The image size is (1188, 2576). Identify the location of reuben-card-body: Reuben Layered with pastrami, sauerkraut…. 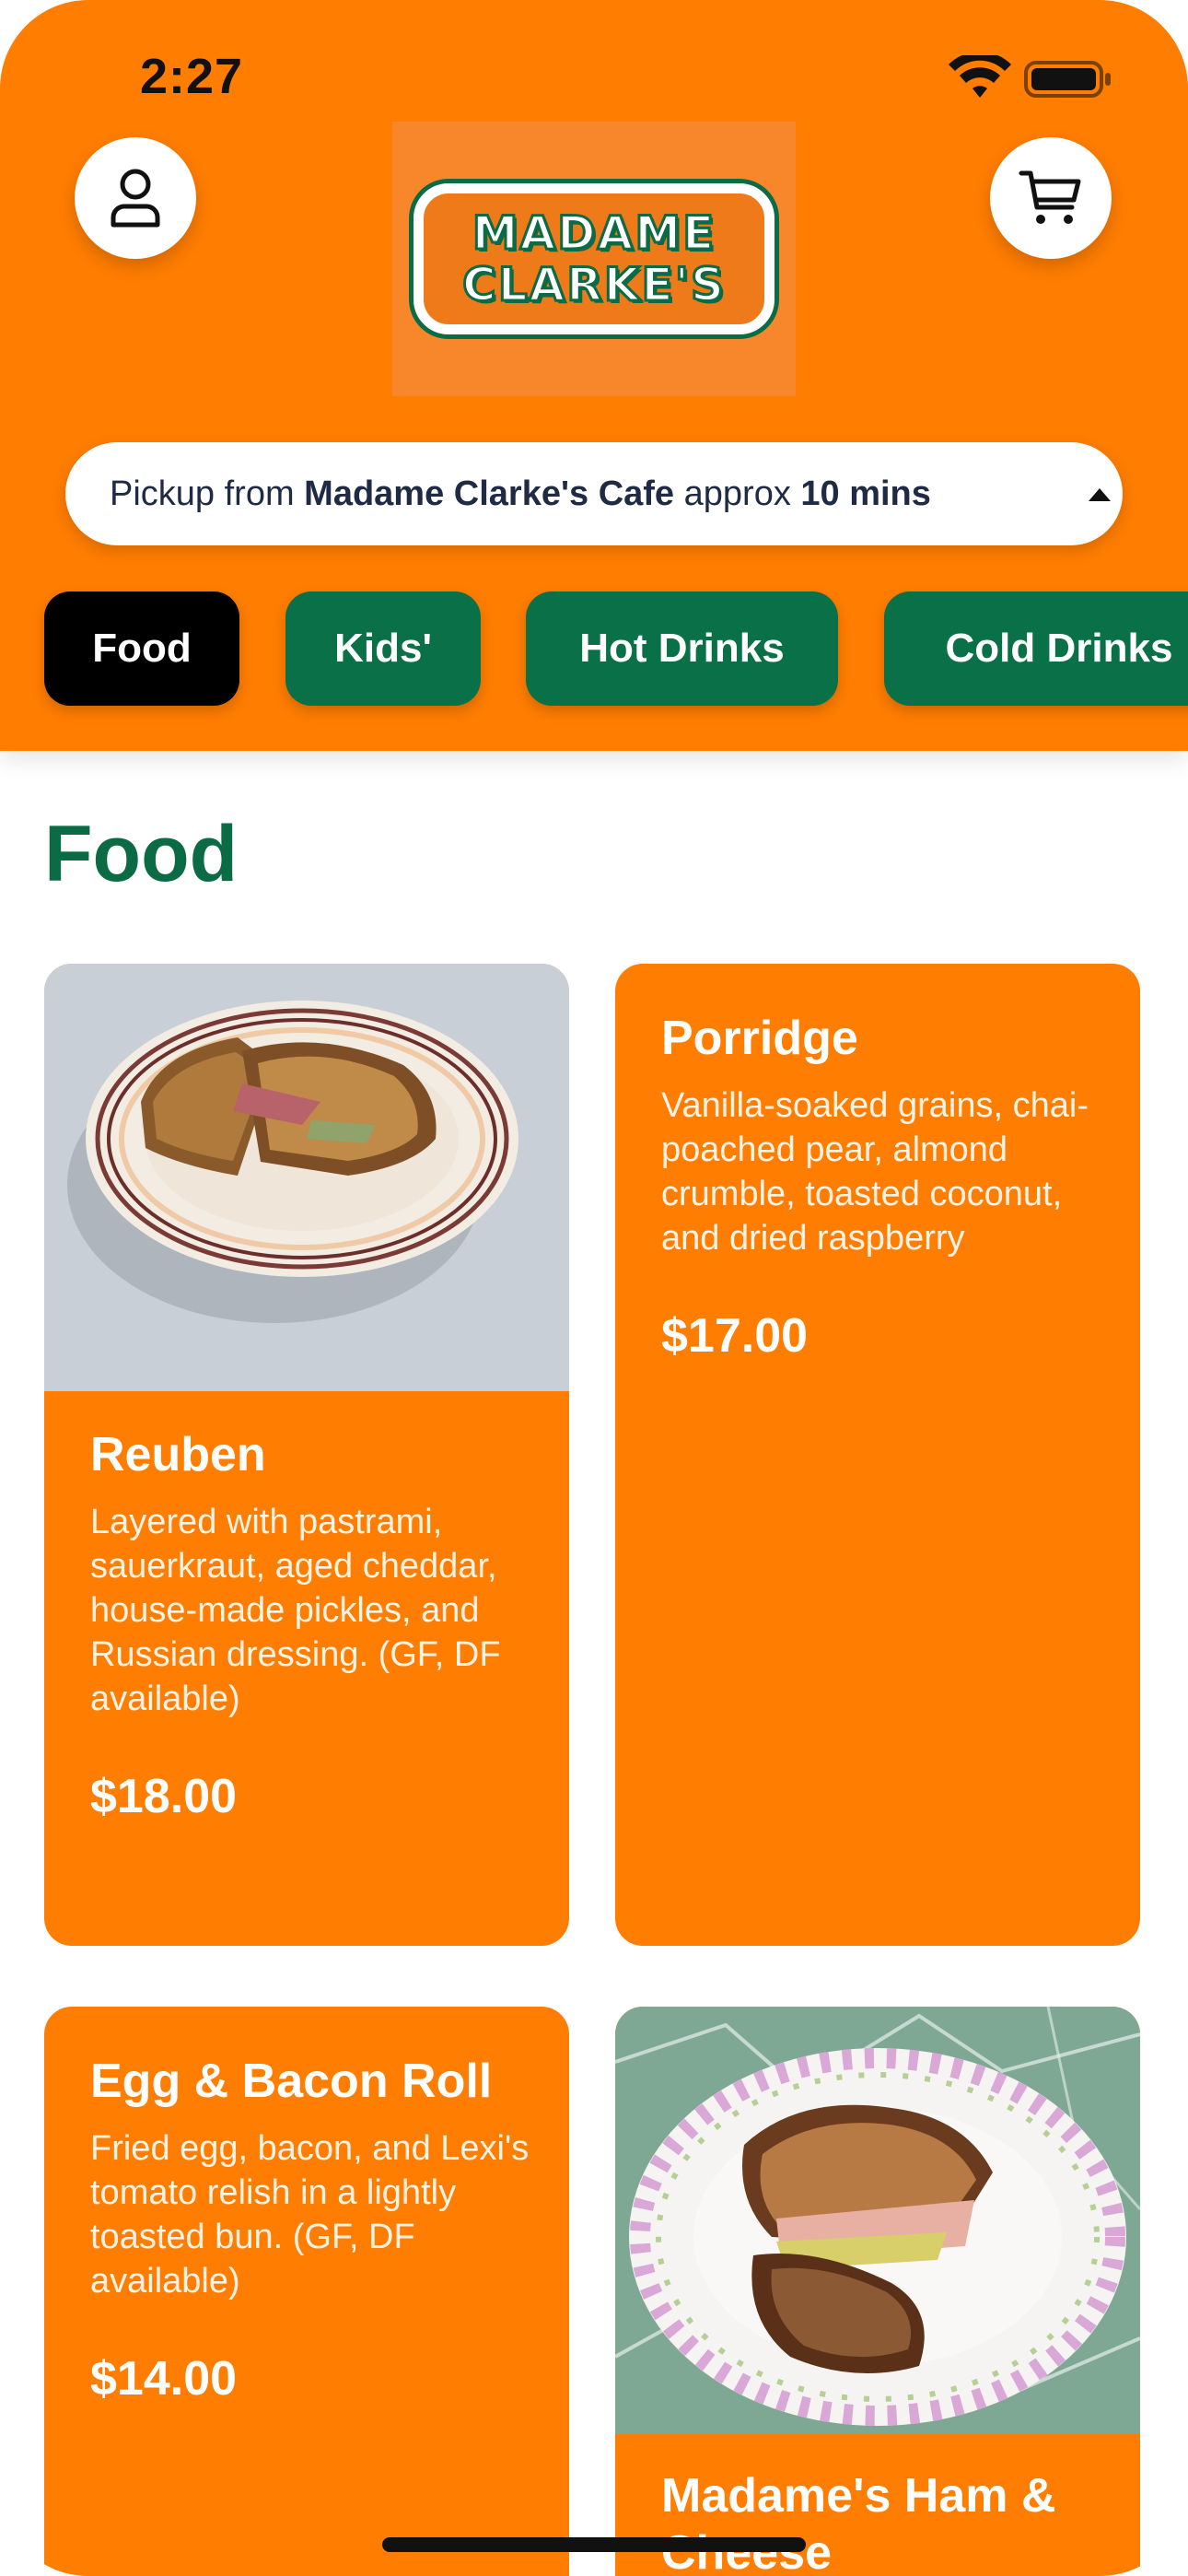
(311, 1625).